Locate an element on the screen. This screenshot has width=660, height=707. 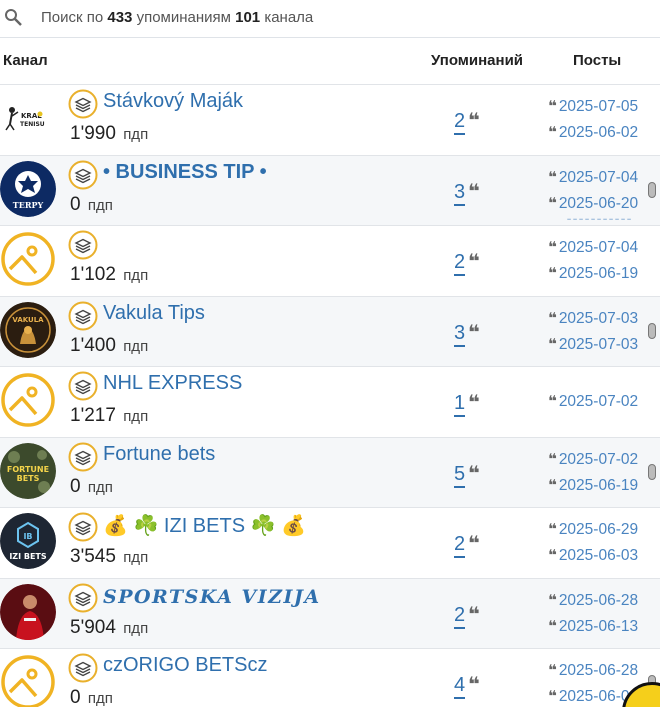
subscriber-count: 1'990 пдп is located at coordinates (109, 133).